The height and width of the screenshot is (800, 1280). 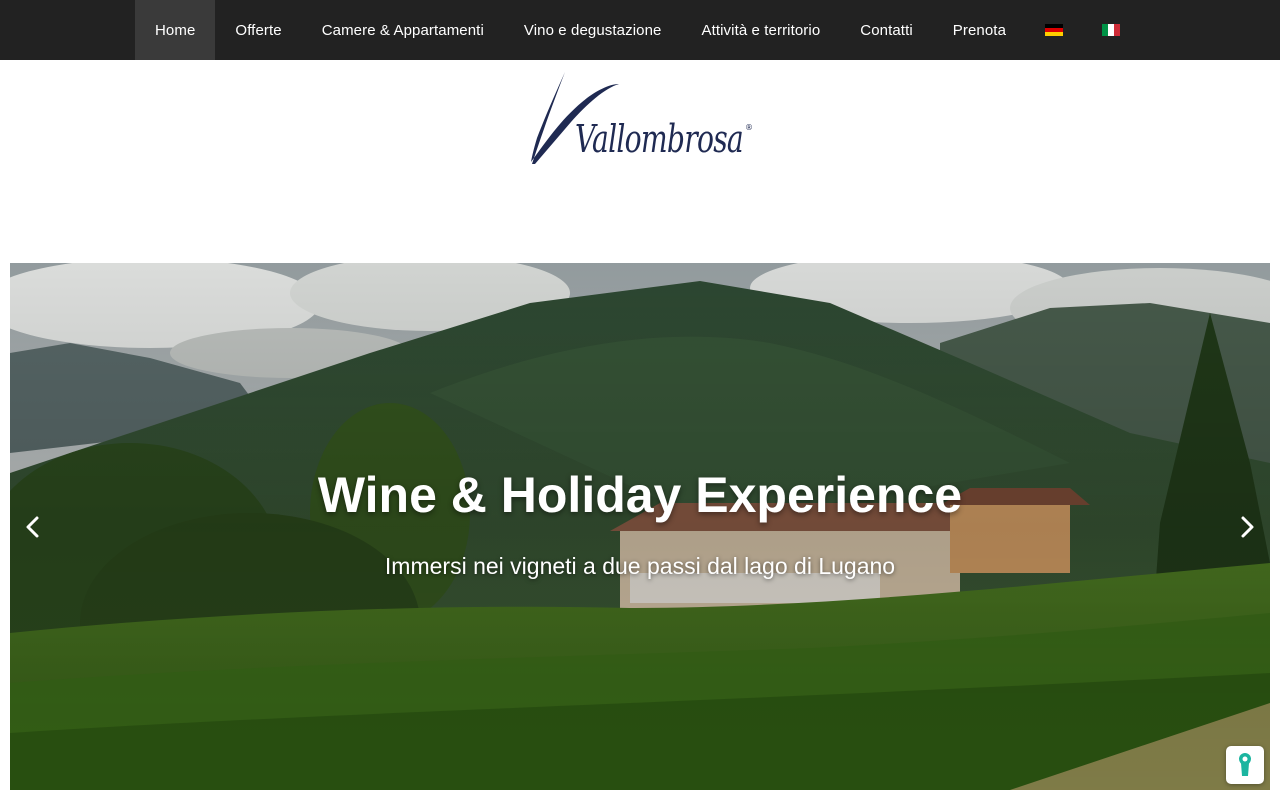 I want to click on language-italian, so click(x=1111, y=30).